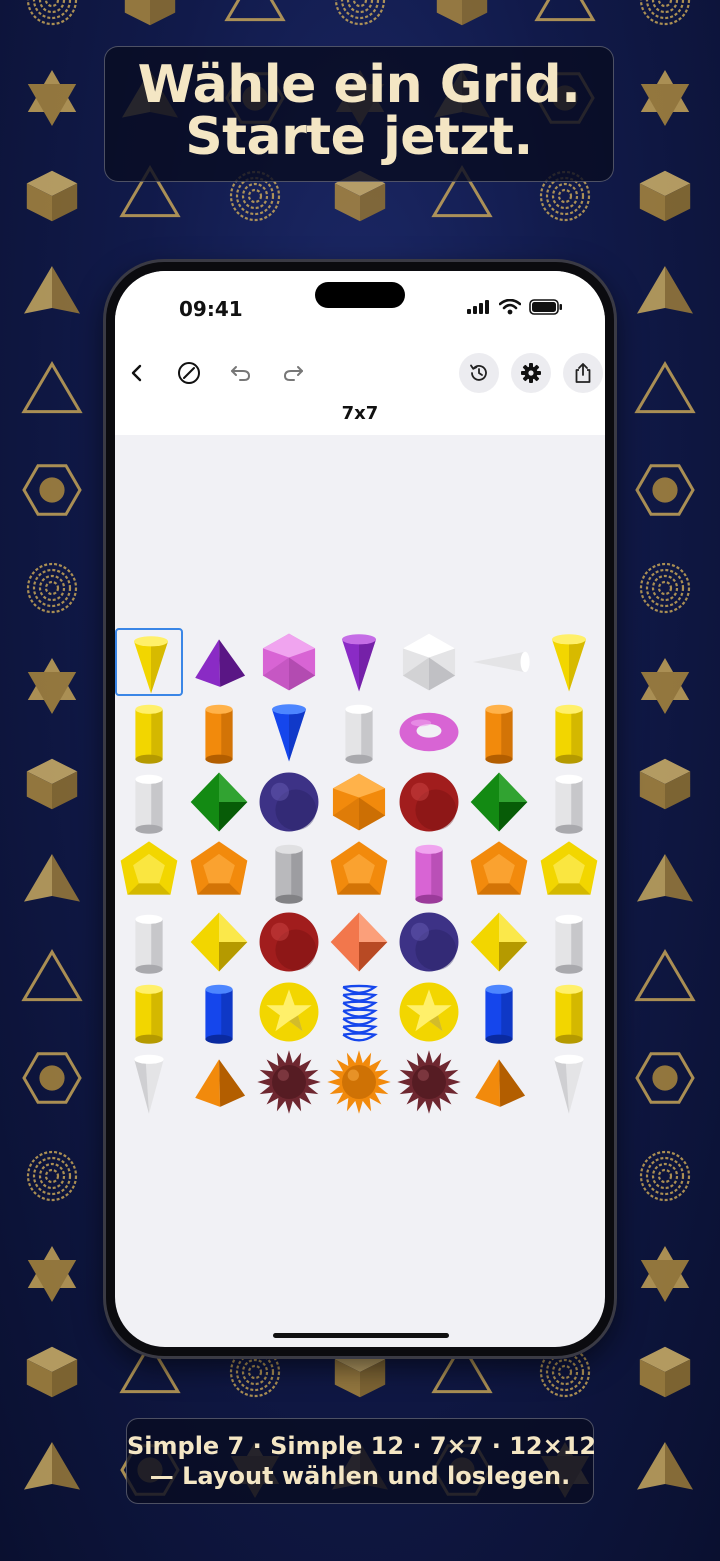  I want to click on board-cell-blue-spring, so click(359, 1012).